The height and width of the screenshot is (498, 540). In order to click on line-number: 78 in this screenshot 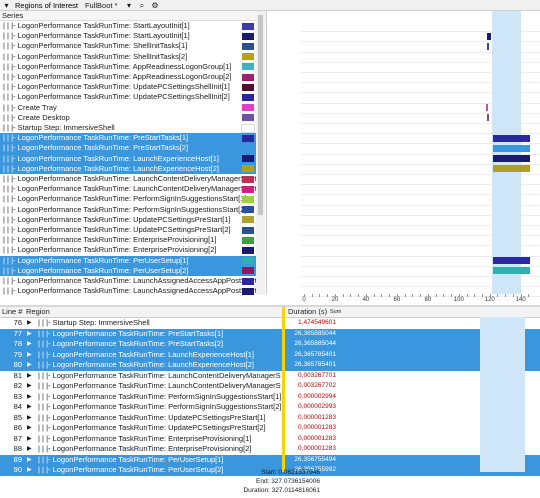, I will do `click(17, 343)`.